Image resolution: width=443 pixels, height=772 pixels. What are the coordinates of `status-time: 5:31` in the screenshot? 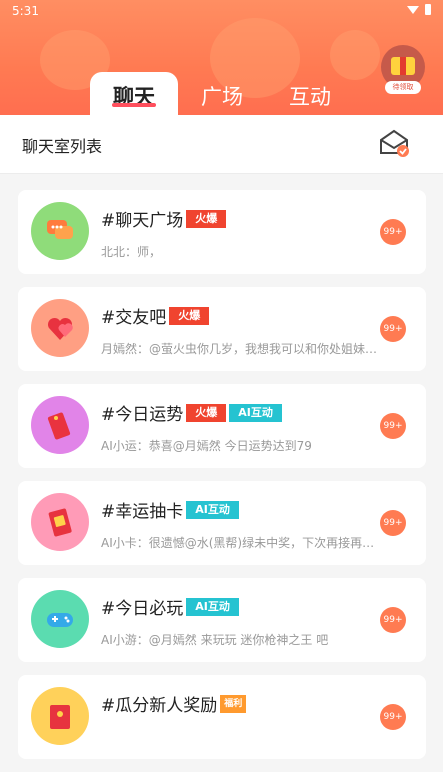 It's located at (25, 11).